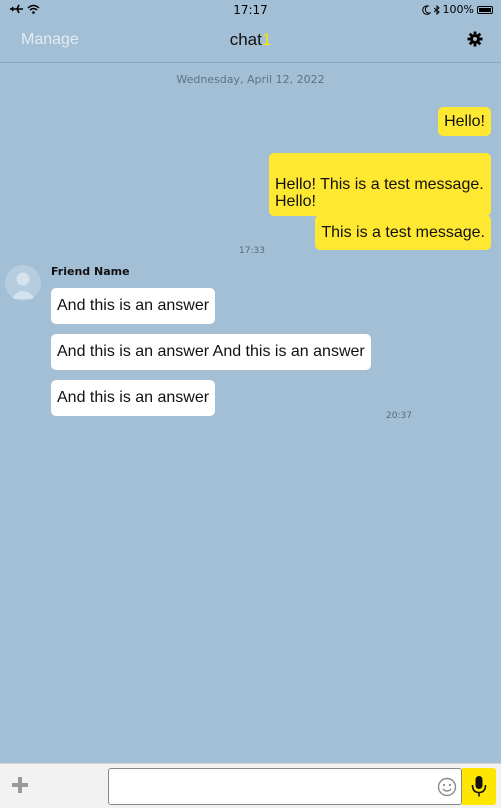 The width and height of the screenshot is (501, 808). I want to click on battery-percent: 100%, so click(458, 9).